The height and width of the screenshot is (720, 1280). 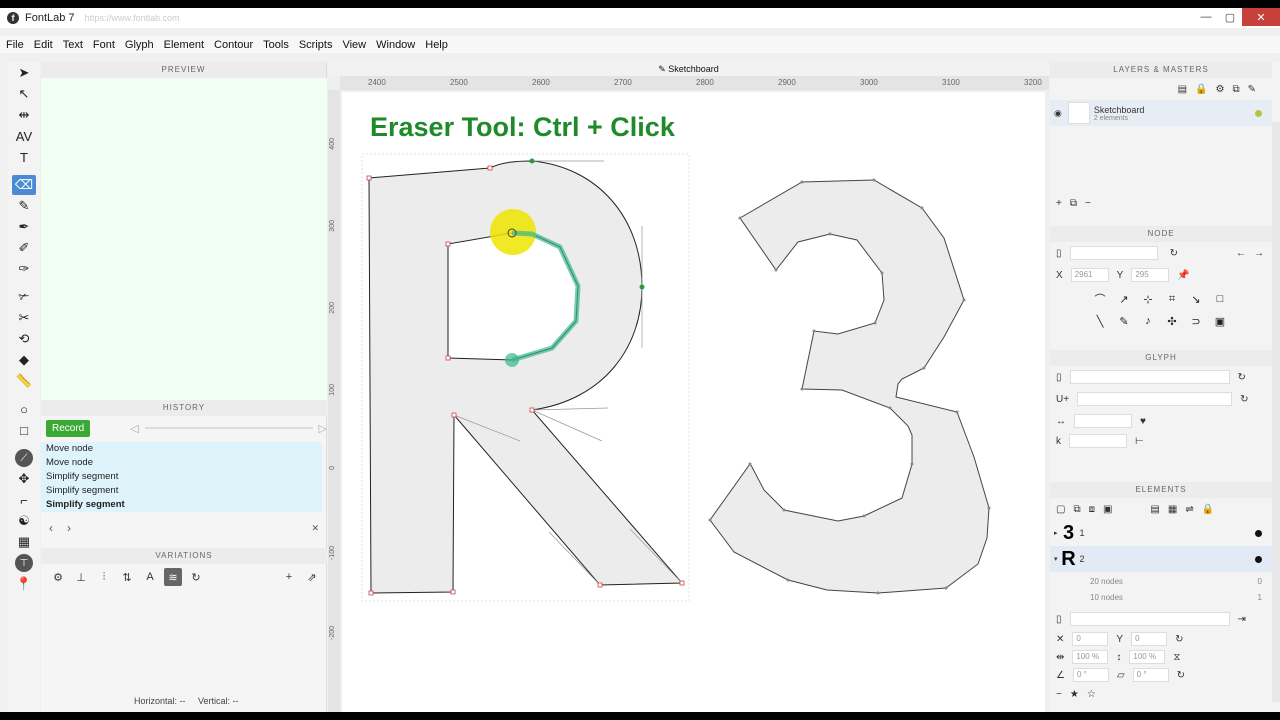 What do you see at coordinates (1090, 639) in the screenshot?
I see `transform-x-input: 0` at bounding box center [1090, 639].